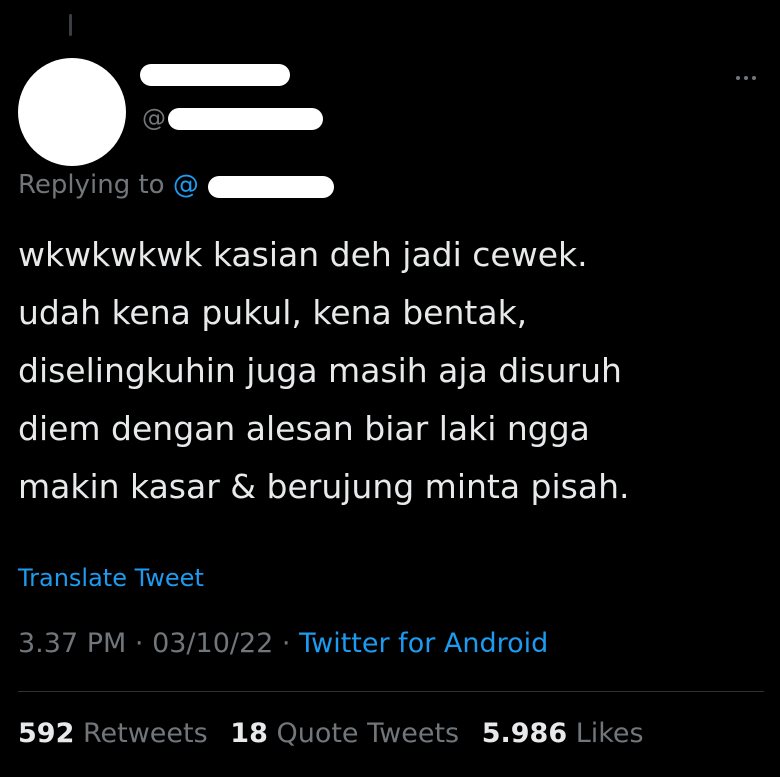 Image resolution: width=780 pixels, height=777 pixels. What do you see at coordinates (212, 643) in the screenshot?
I see `tweet-date: 03/10/22` at bounding box center [212, 643].